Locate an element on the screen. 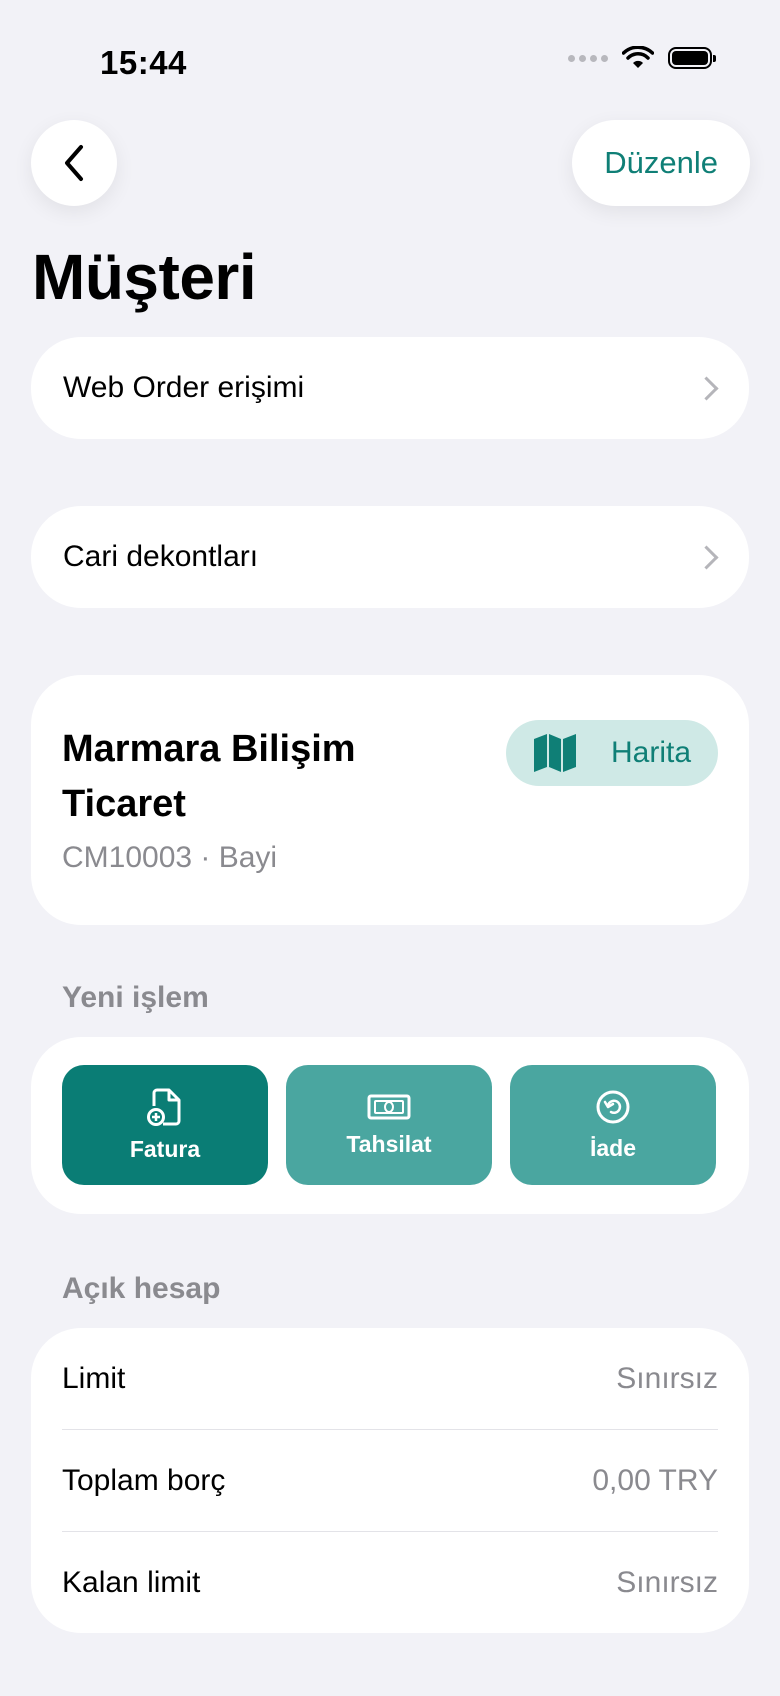 The width and height of the screenshot is (780, 1696). account-statements-card: Cari dekontları is located at coordinates (390, 557).